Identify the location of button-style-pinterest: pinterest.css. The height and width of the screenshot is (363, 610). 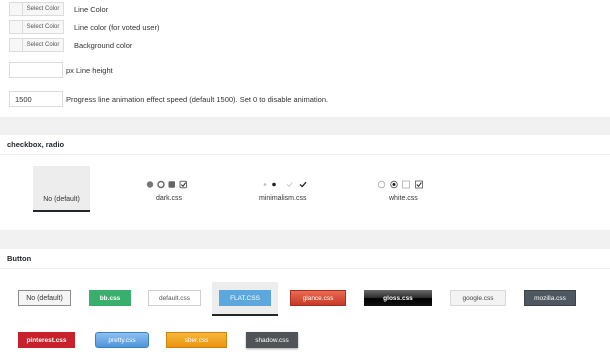
(46, 340).